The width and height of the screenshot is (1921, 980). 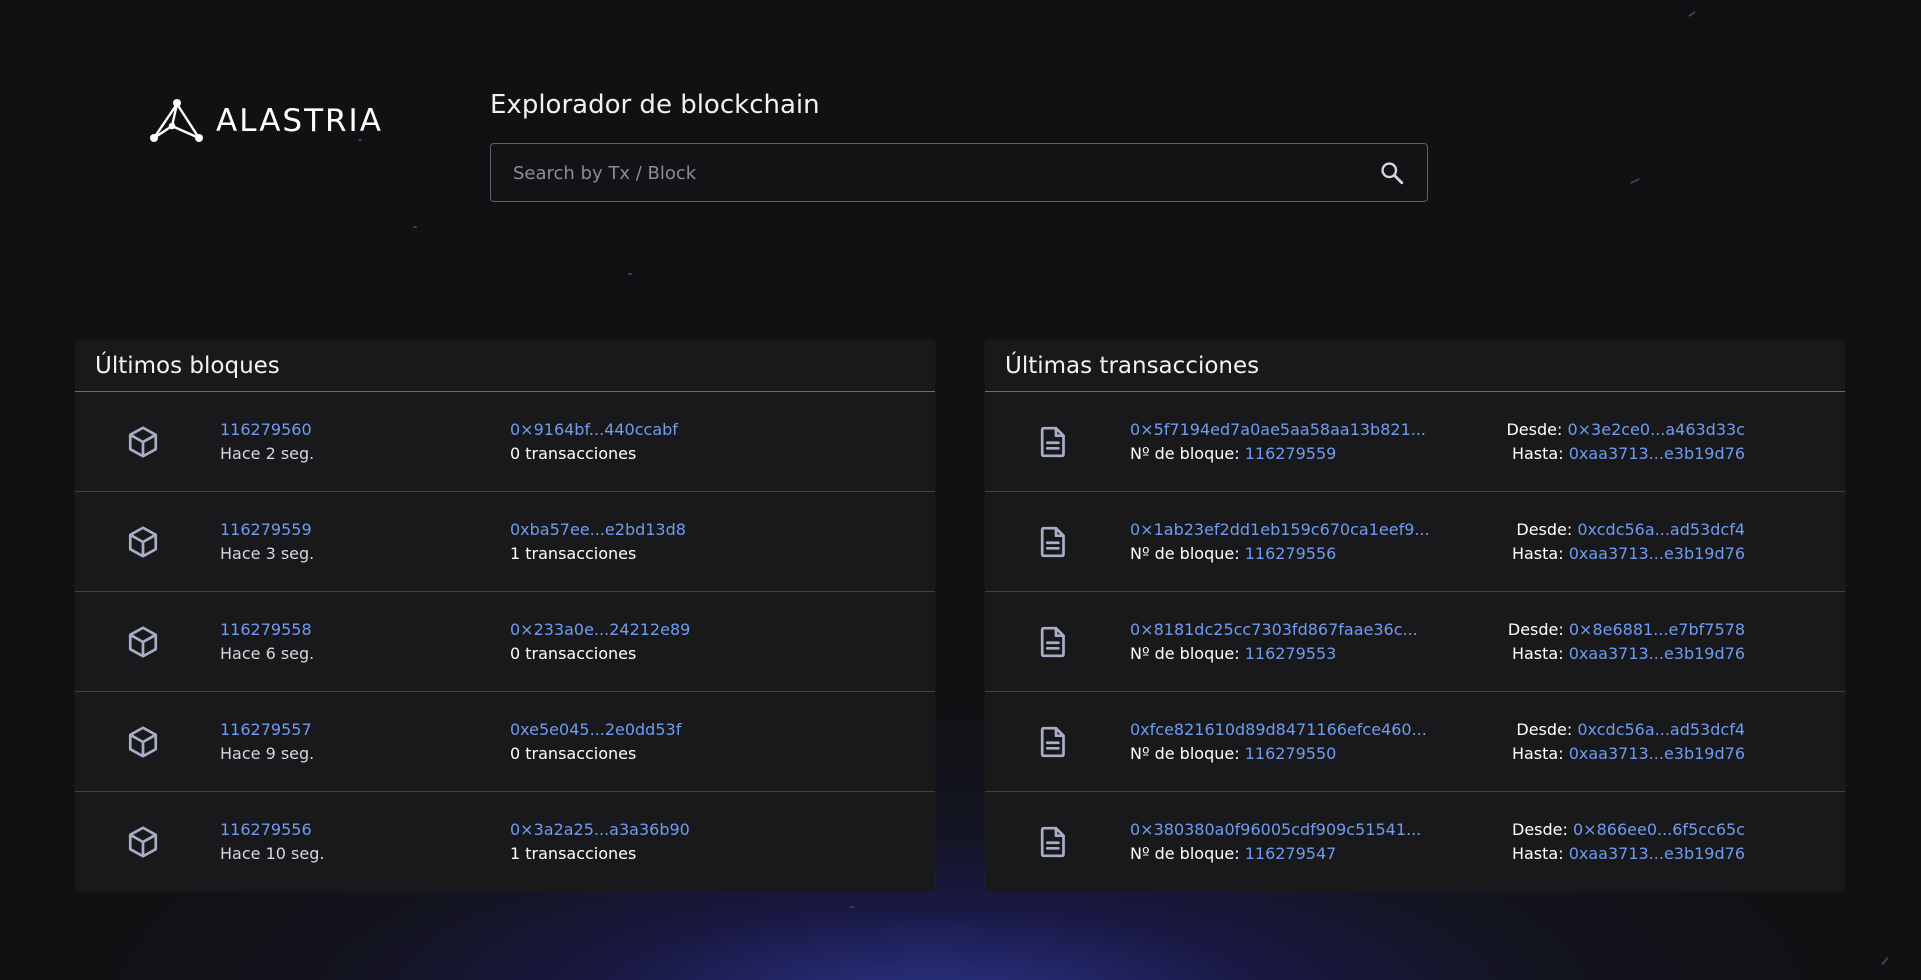 I want to click on block-hash-link: 0×9164bf...440ccabf, so click(x=594, y=429).